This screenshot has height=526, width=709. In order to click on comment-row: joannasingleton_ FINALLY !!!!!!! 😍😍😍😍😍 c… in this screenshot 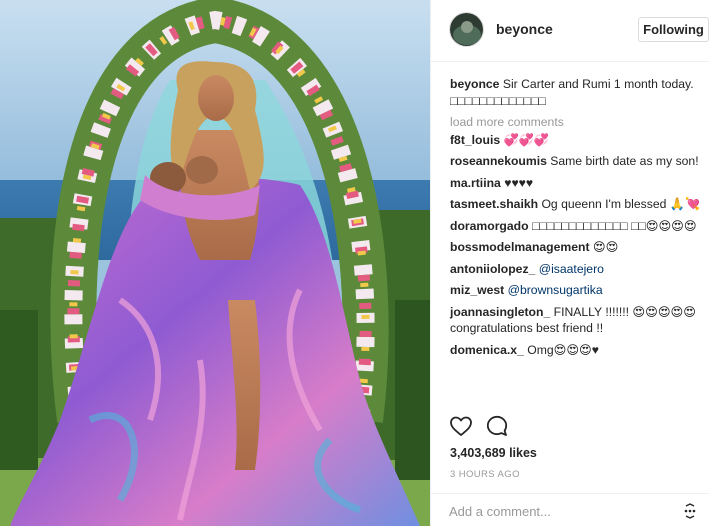, I will do `click(576, 320)`.